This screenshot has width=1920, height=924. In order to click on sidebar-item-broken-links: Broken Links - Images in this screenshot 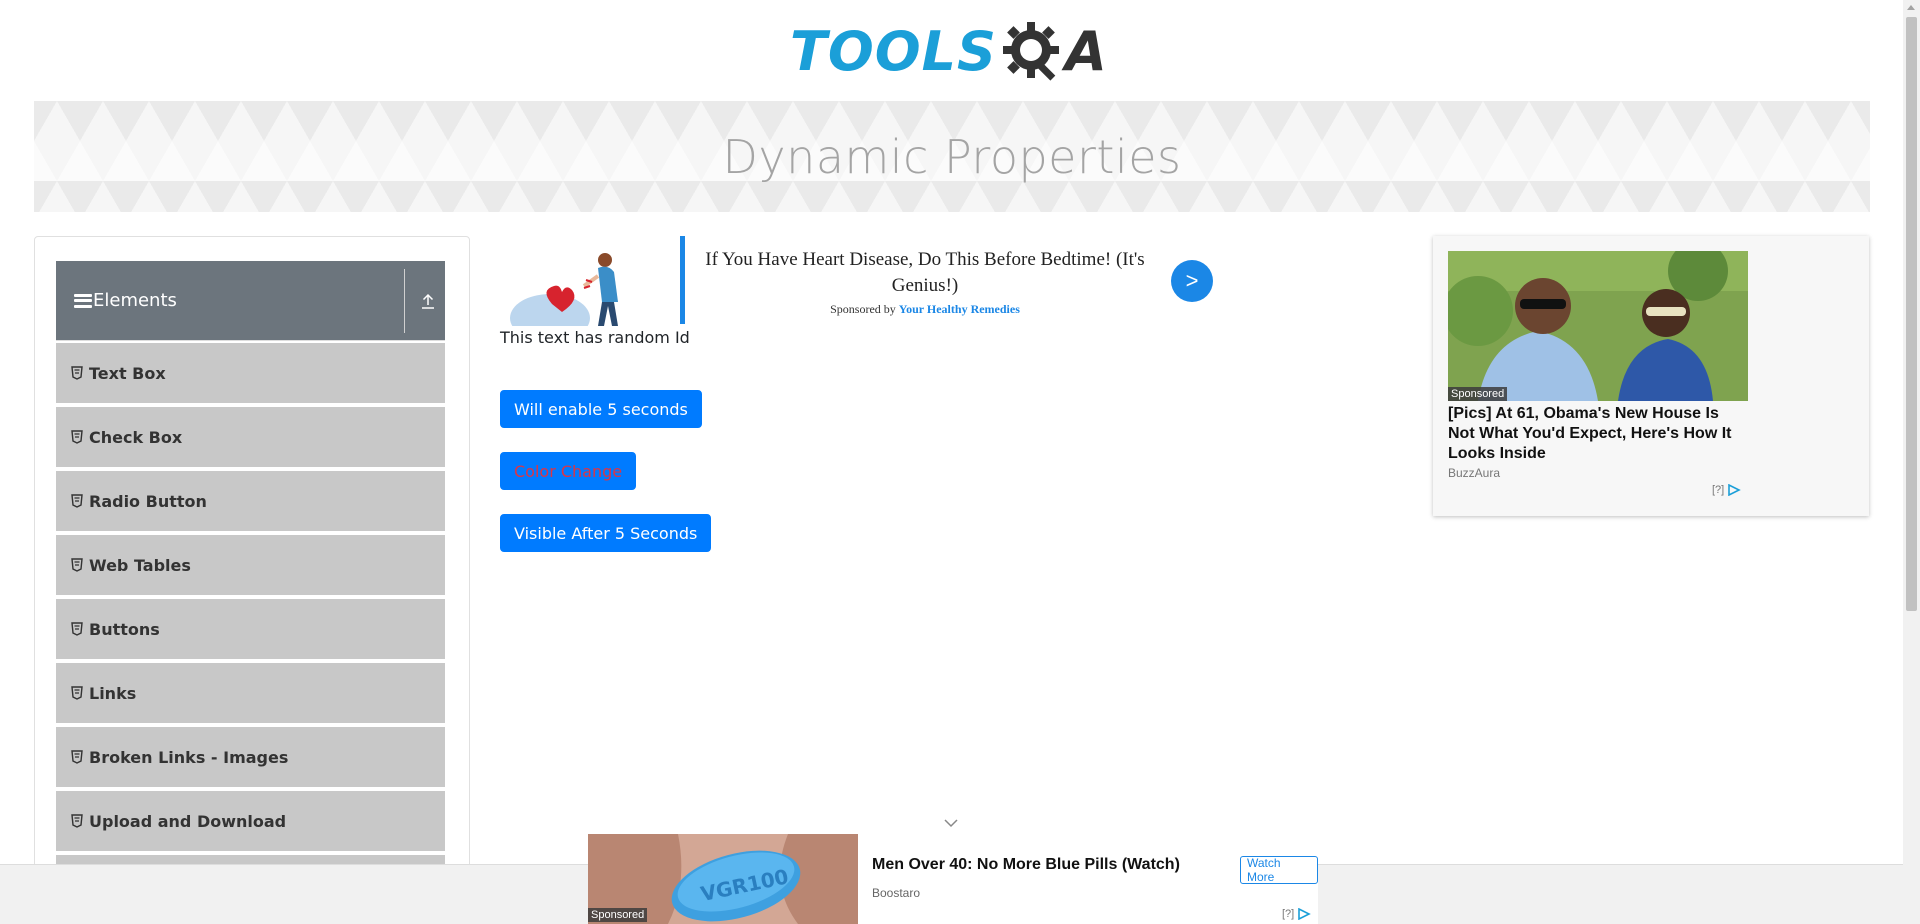, I will do `click(250, 758)`.